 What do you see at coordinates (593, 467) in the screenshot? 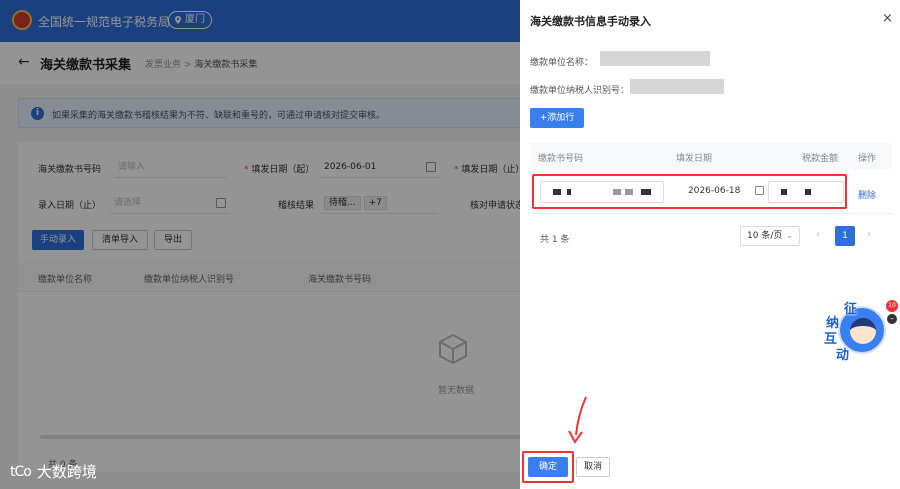
I see `cancel-button: 取消` at bounding box center [593, 467].